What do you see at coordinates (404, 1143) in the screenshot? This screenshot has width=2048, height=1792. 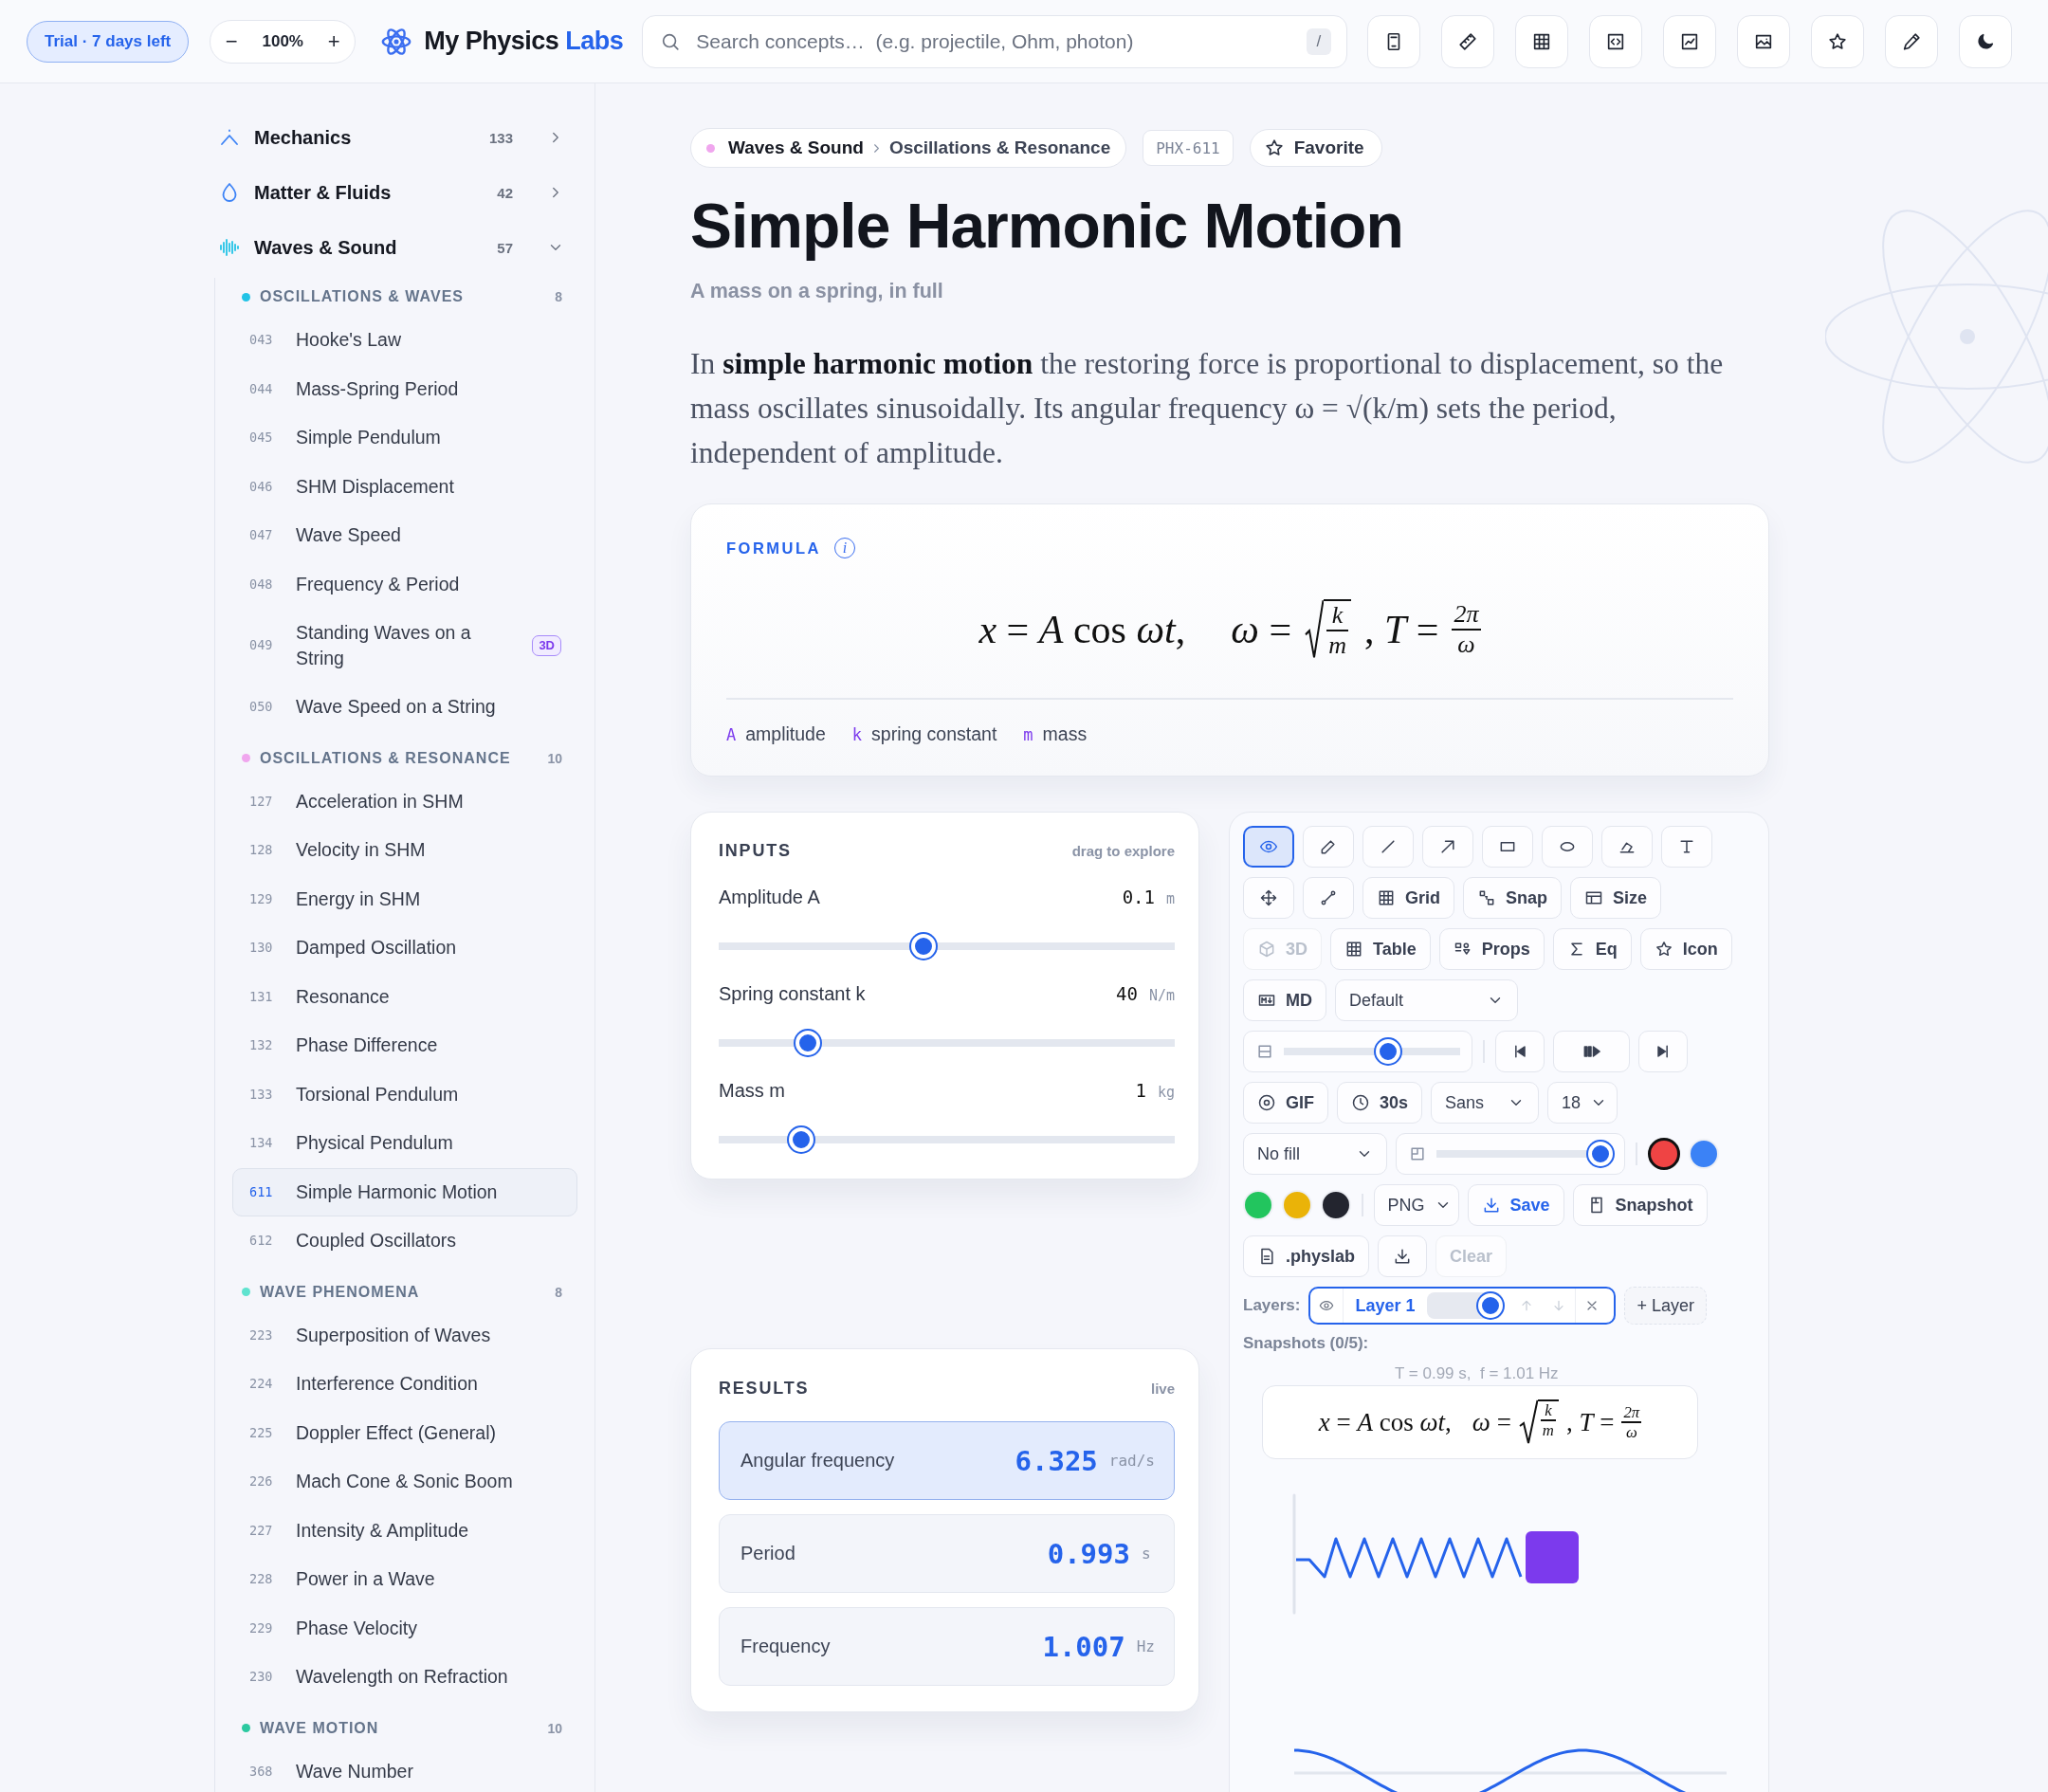 I see `sidebar-item: 134 Physical Pendulum` at bounding box center [404, 1143].